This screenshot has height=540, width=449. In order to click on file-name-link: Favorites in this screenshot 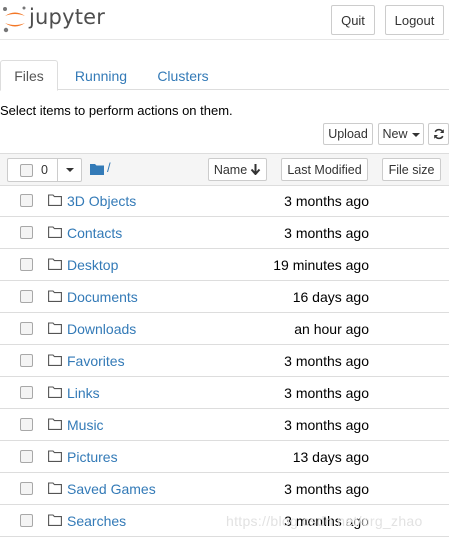, I will do `click(96, 361)`.